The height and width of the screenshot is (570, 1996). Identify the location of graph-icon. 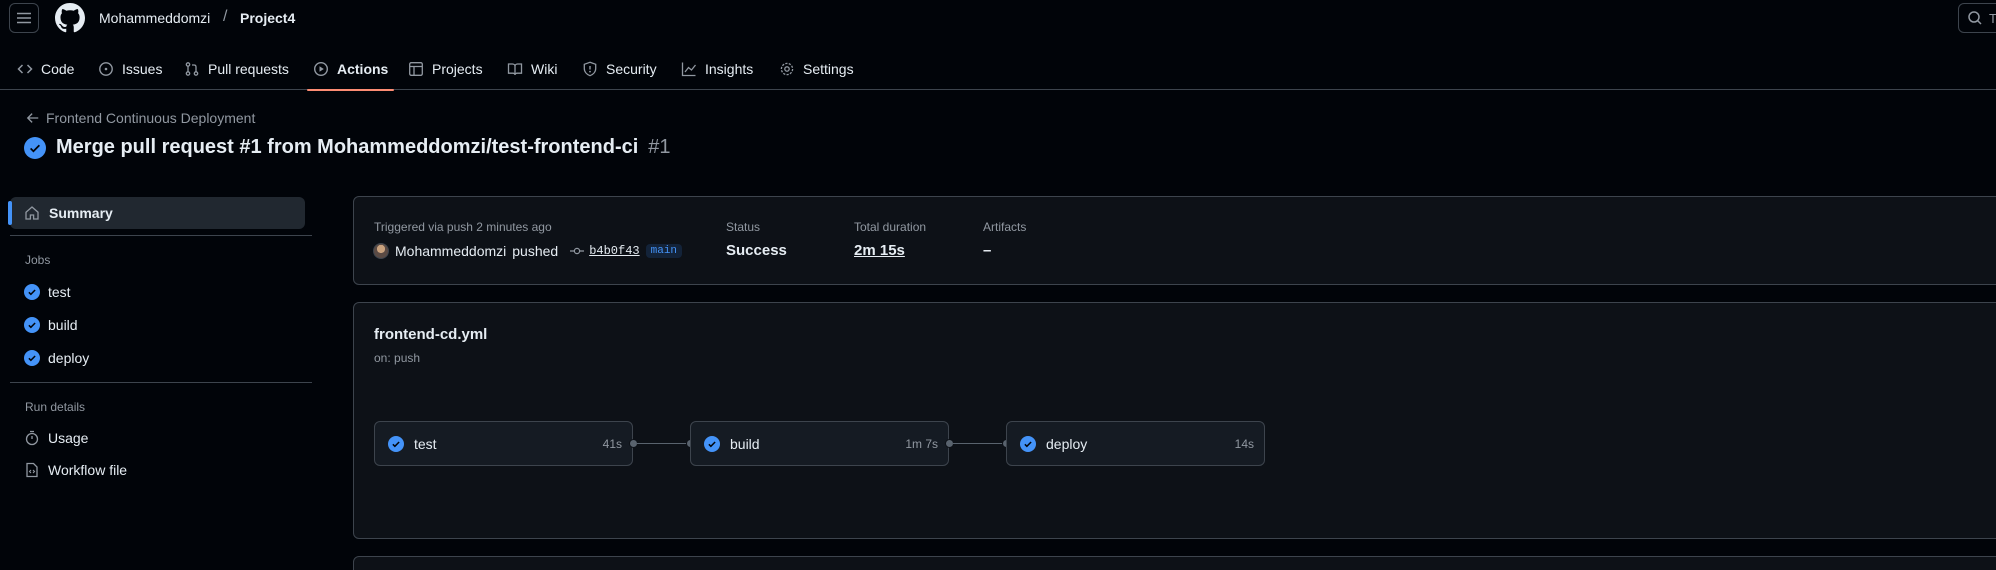
(689, 69).